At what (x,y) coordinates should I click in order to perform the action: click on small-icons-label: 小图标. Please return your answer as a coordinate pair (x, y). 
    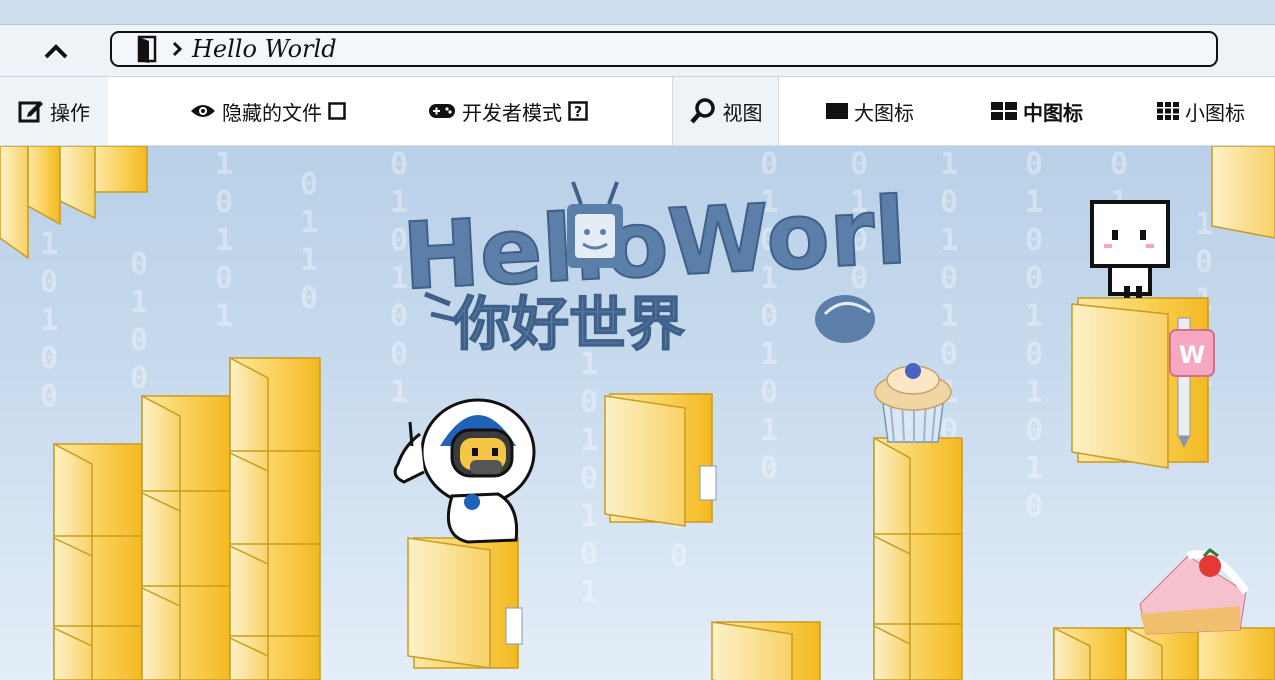
    Looking at the image, I should click on (1215, 112).